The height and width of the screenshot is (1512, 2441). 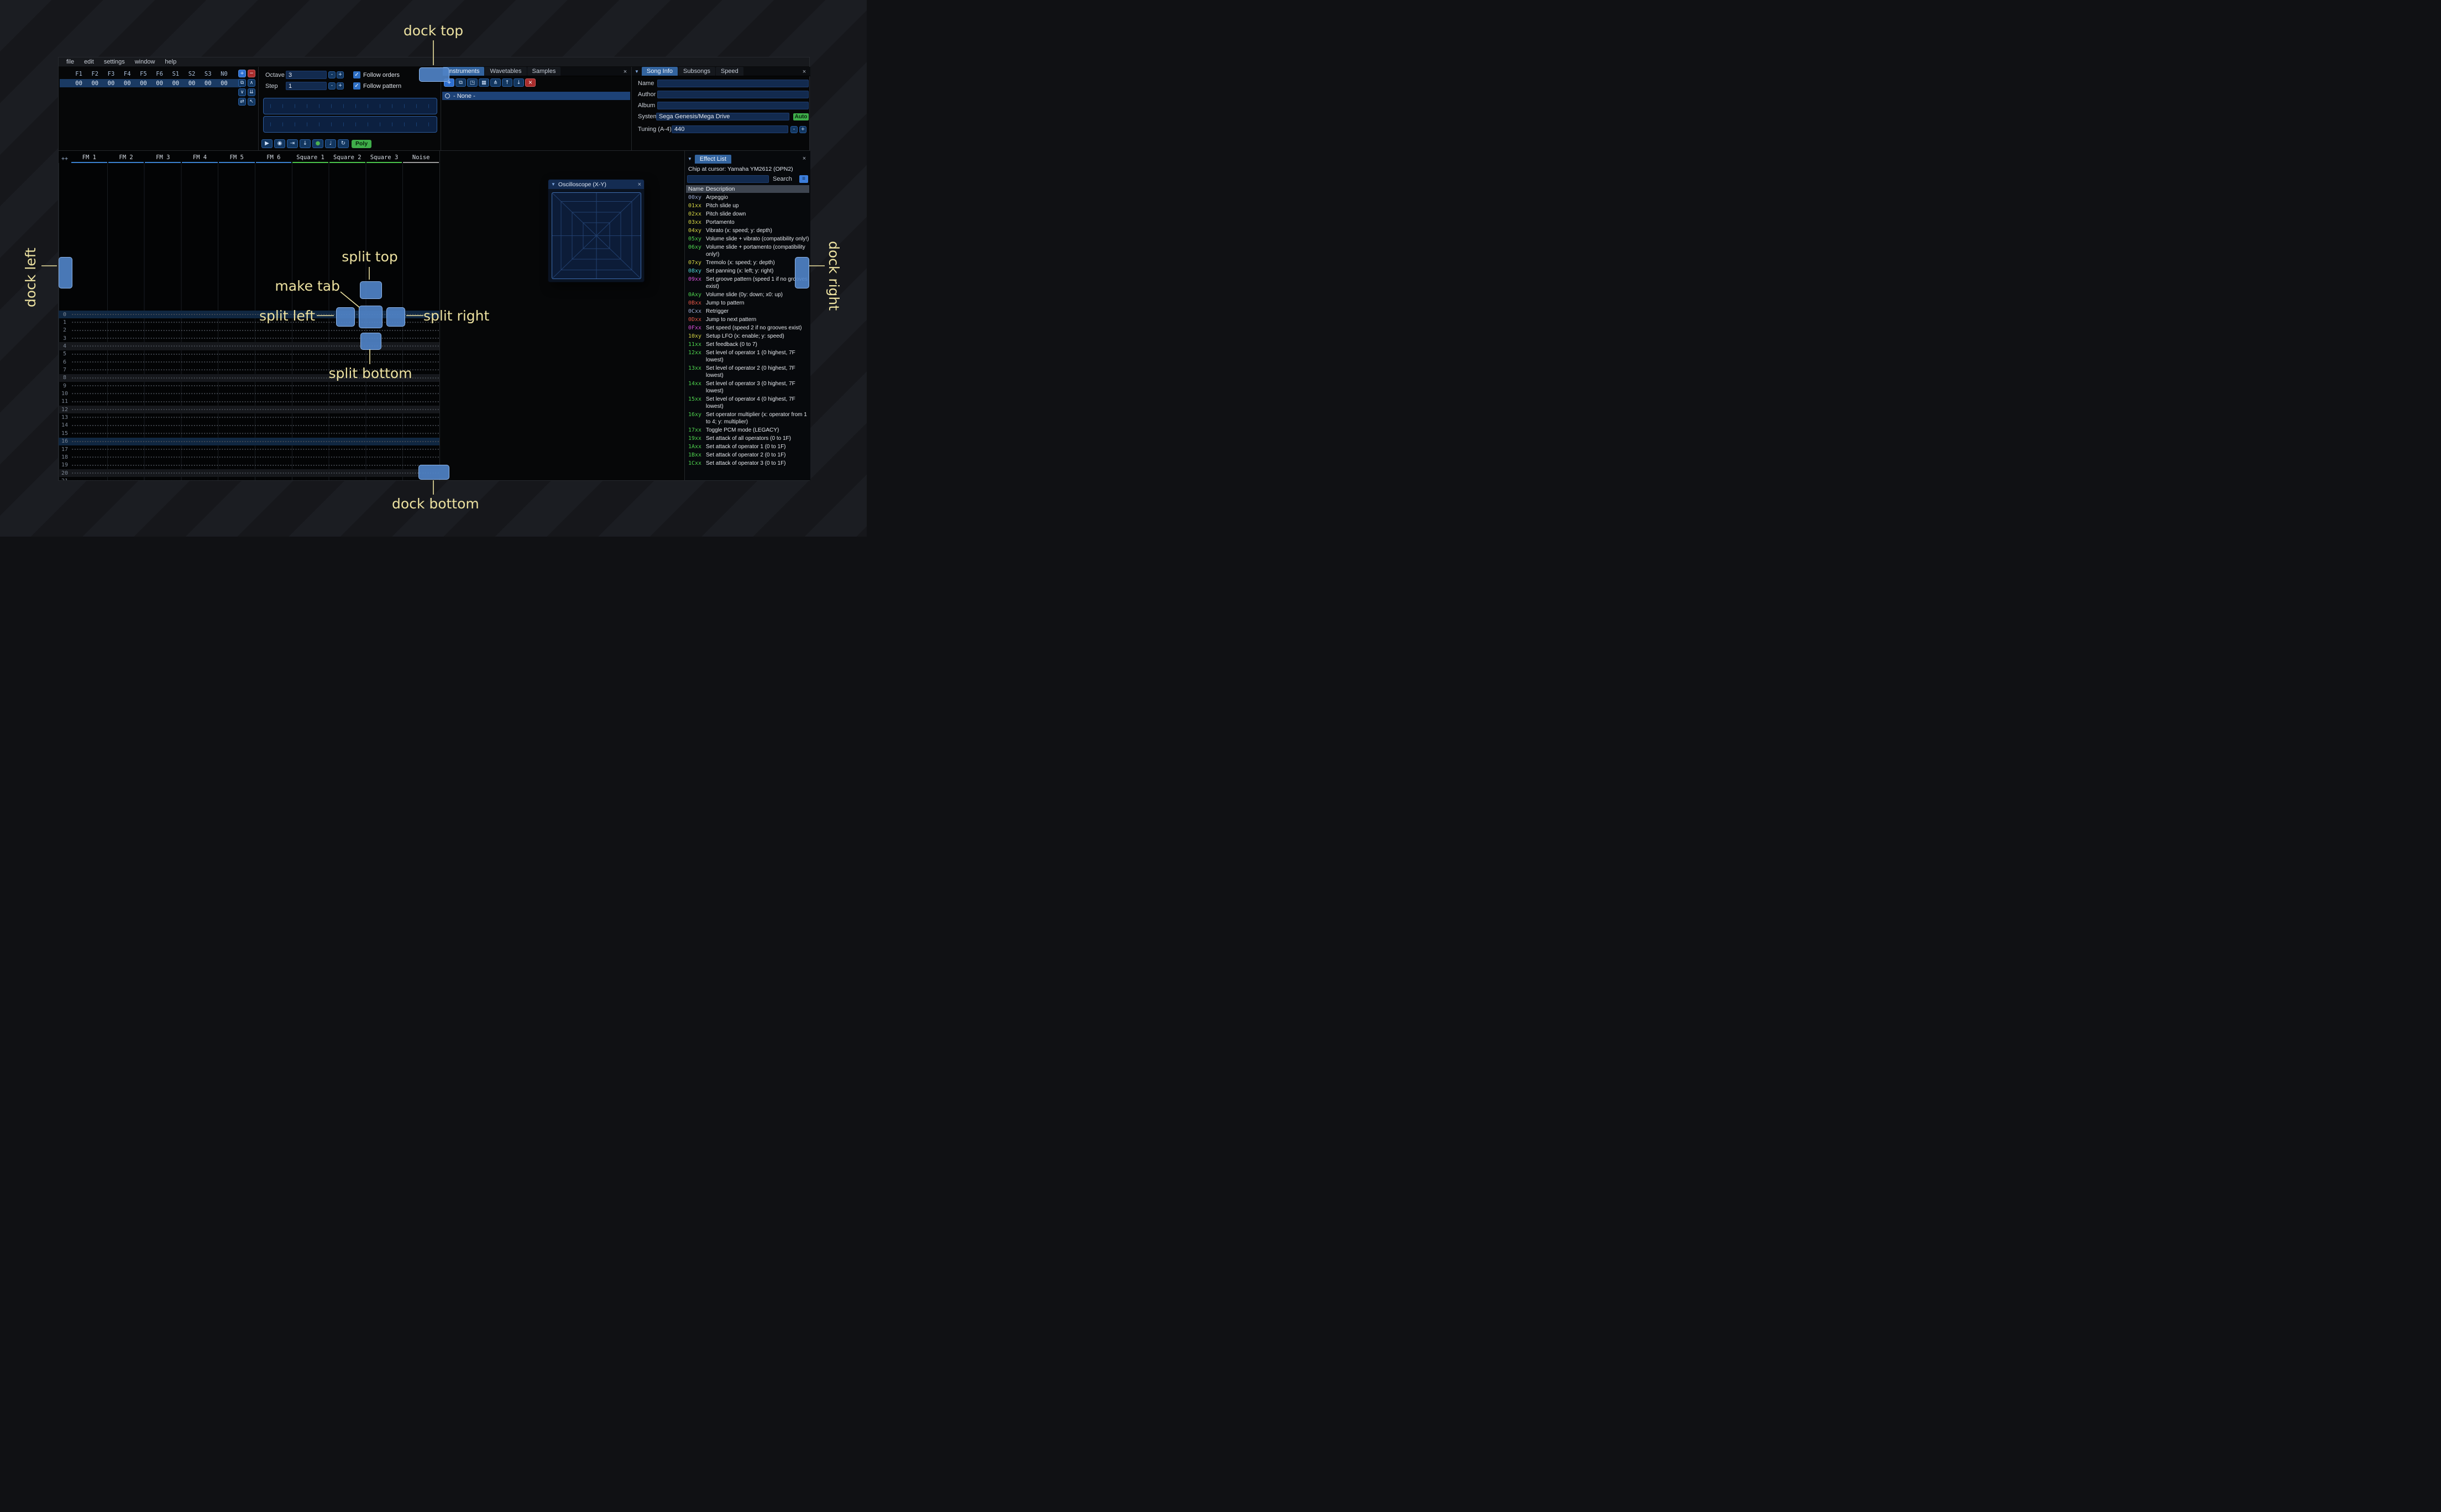 What do you see at coordinates (544, 71) in the screenshot?
I see `tab-samples: Samples` at bounding box center [544, 71].